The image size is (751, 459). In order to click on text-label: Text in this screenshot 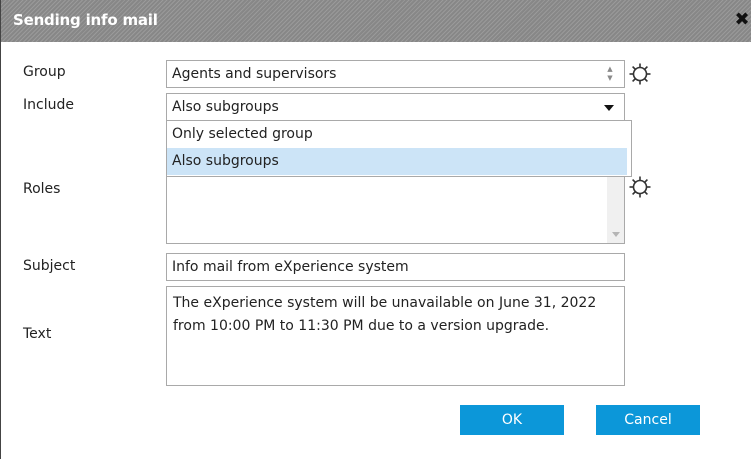, I will do `click(37, 334)`.